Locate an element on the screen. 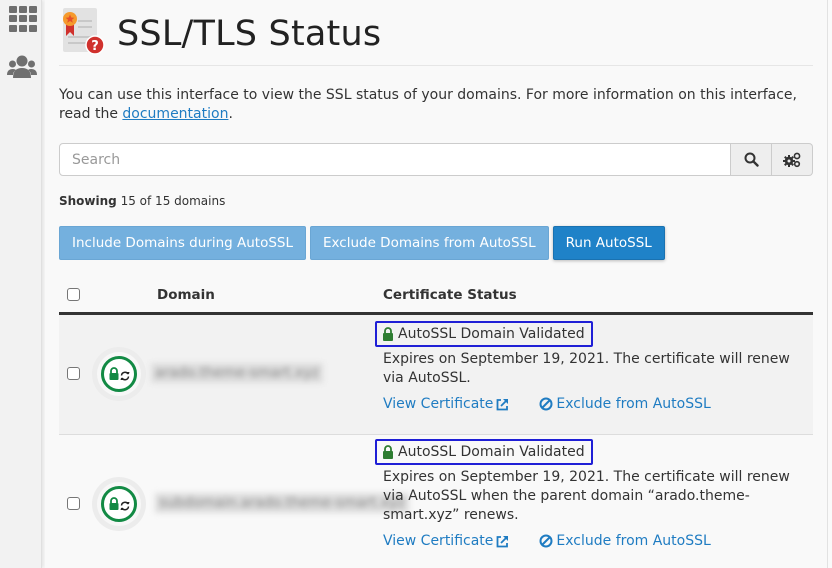 The image size is (832, 568). cogs-icon is located at coordinates (792, 159).